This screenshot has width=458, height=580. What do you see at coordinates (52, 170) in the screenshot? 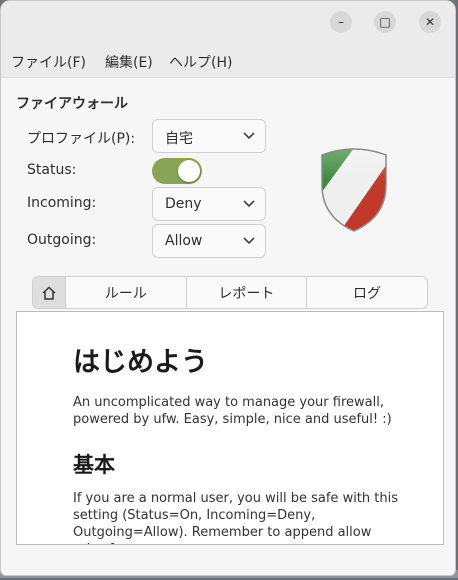
I see `status-label: Status:` at bounding box center [52, 170].